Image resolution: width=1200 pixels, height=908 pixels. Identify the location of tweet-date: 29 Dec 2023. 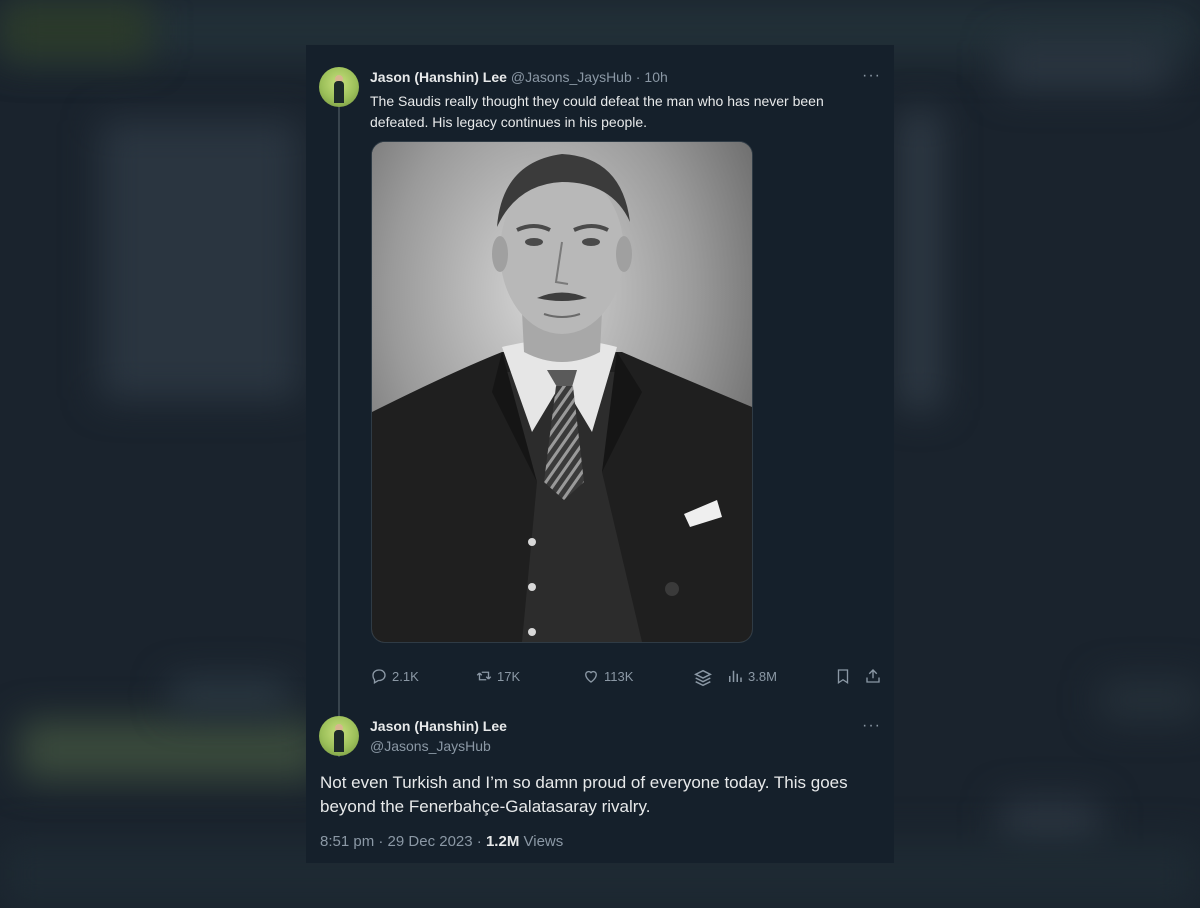
(430, 841).